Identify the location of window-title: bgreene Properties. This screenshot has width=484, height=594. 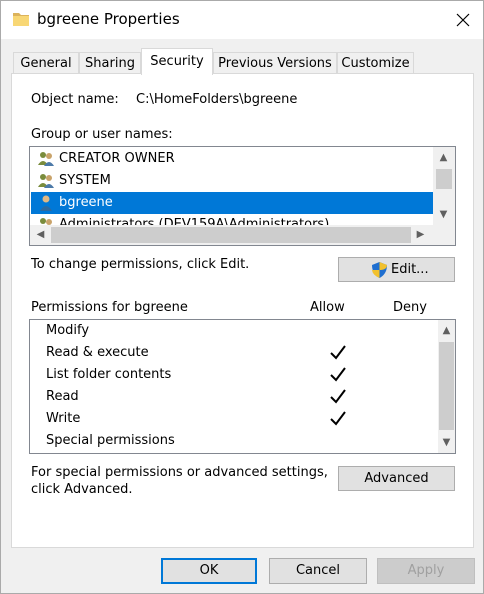
(108, 19).